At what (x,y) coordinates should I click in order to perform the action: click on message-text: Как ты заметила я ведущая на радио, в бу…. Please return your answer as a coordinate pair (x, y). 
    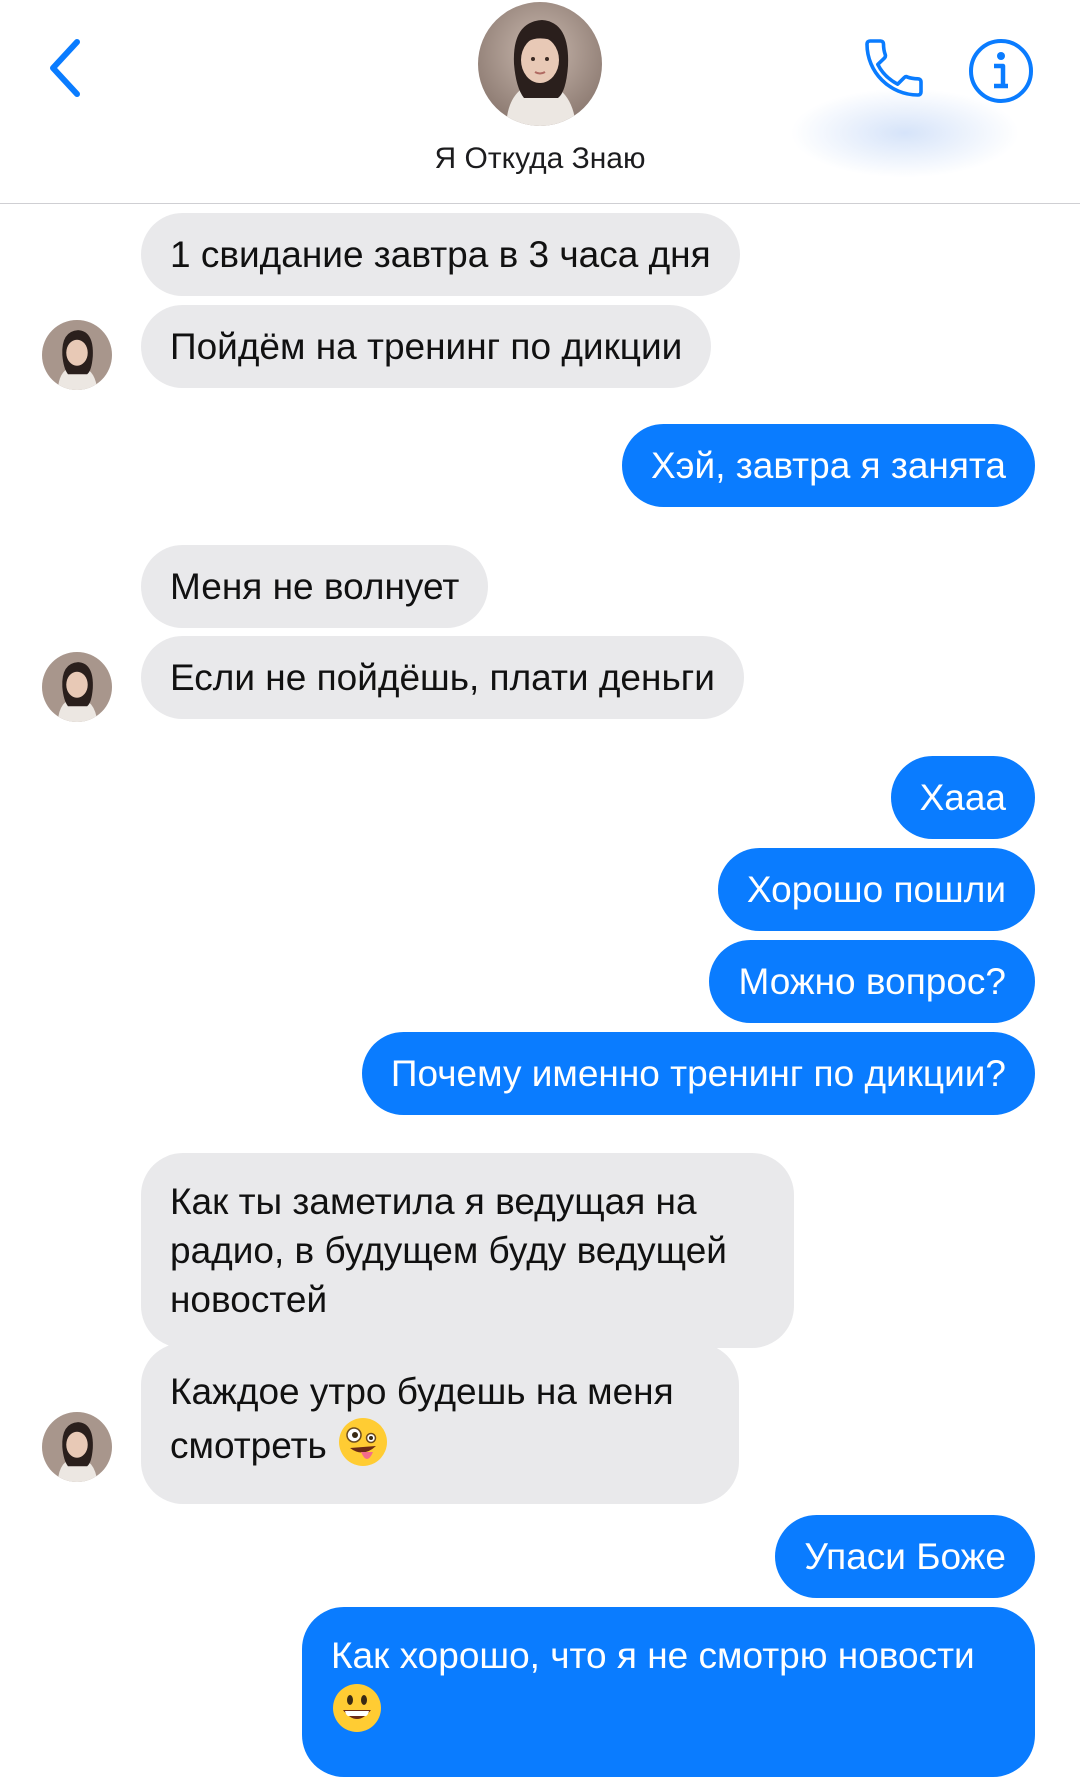
    Looking at the image, I should click on (448, 1250).